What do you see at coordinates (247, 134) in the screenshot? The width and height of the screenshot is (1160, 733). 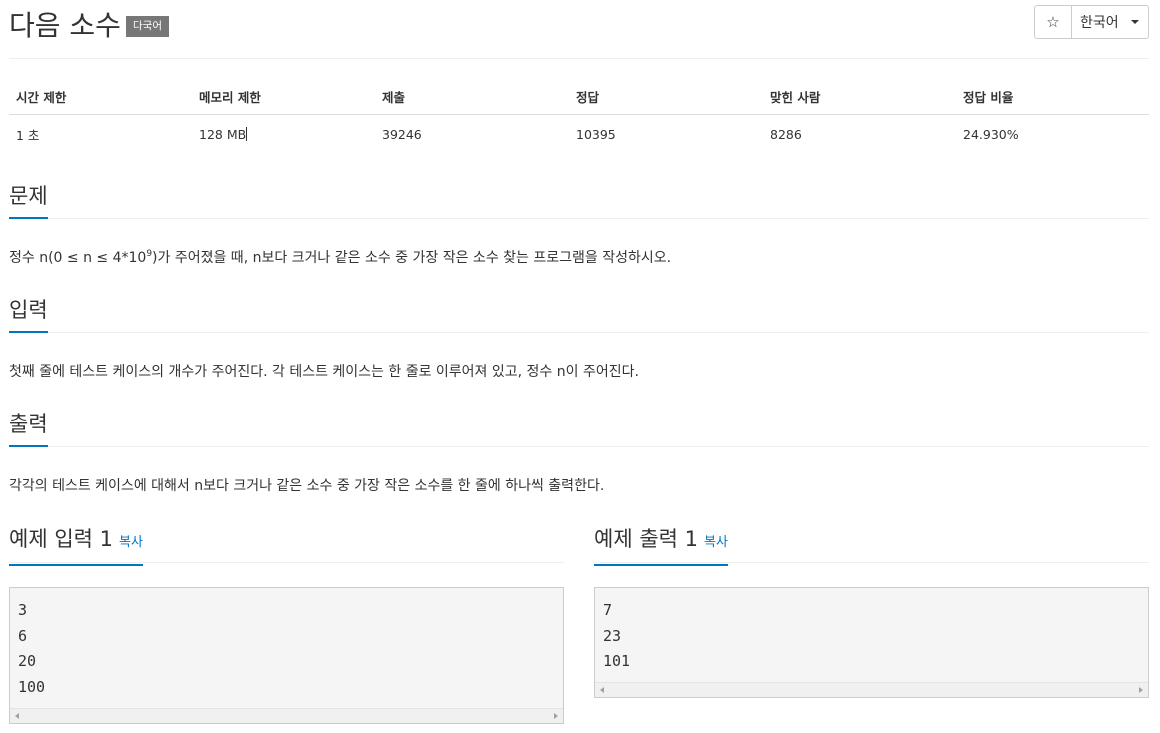 I see `text-cursor` at bounding box center [247, 134].